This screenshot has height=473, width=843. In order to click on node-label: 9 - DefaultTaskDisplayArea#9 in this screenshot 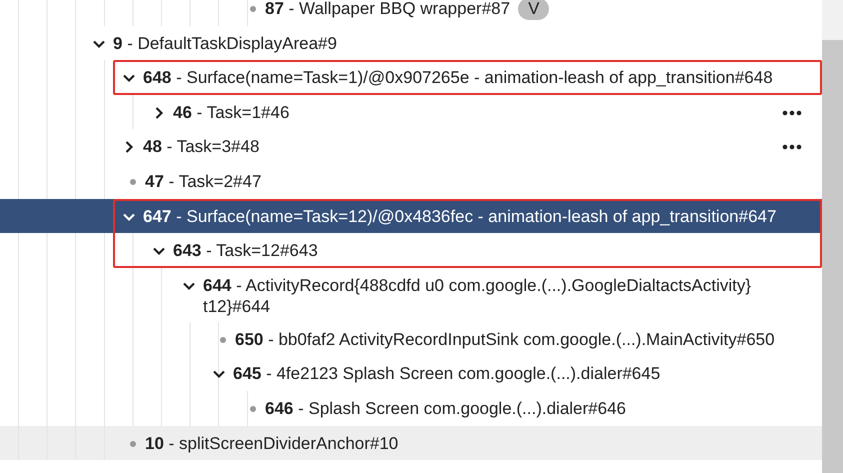, I will do `click(225, 43)`.